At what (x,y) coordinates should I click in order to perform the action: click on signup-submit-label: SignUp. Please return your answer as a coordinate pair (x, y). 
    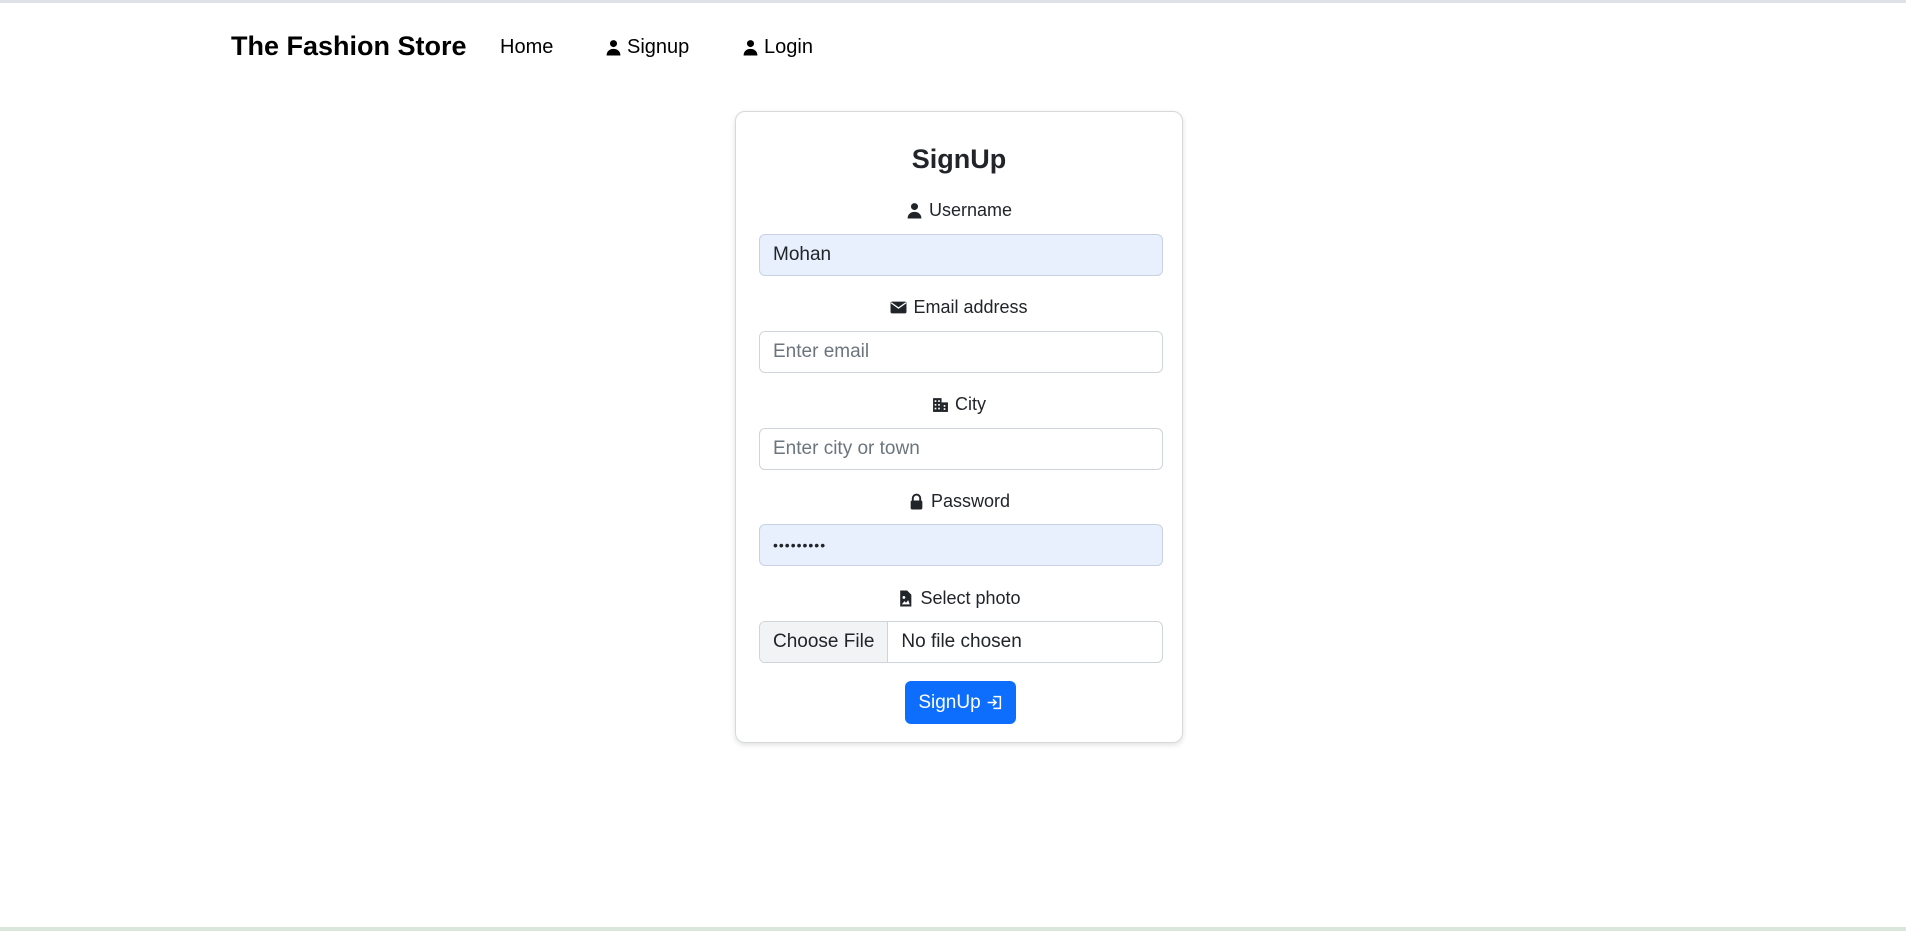
    Looking at the image, I should click on (949, 702).